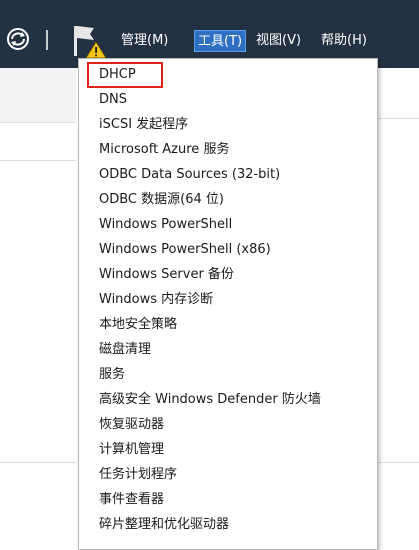 Image resolution: width=419 pixels, height=550 pixels. What do you see at coordinates (96, 50) in the screenshot?
I see `warning-icon` at bounding box center [96, 50].